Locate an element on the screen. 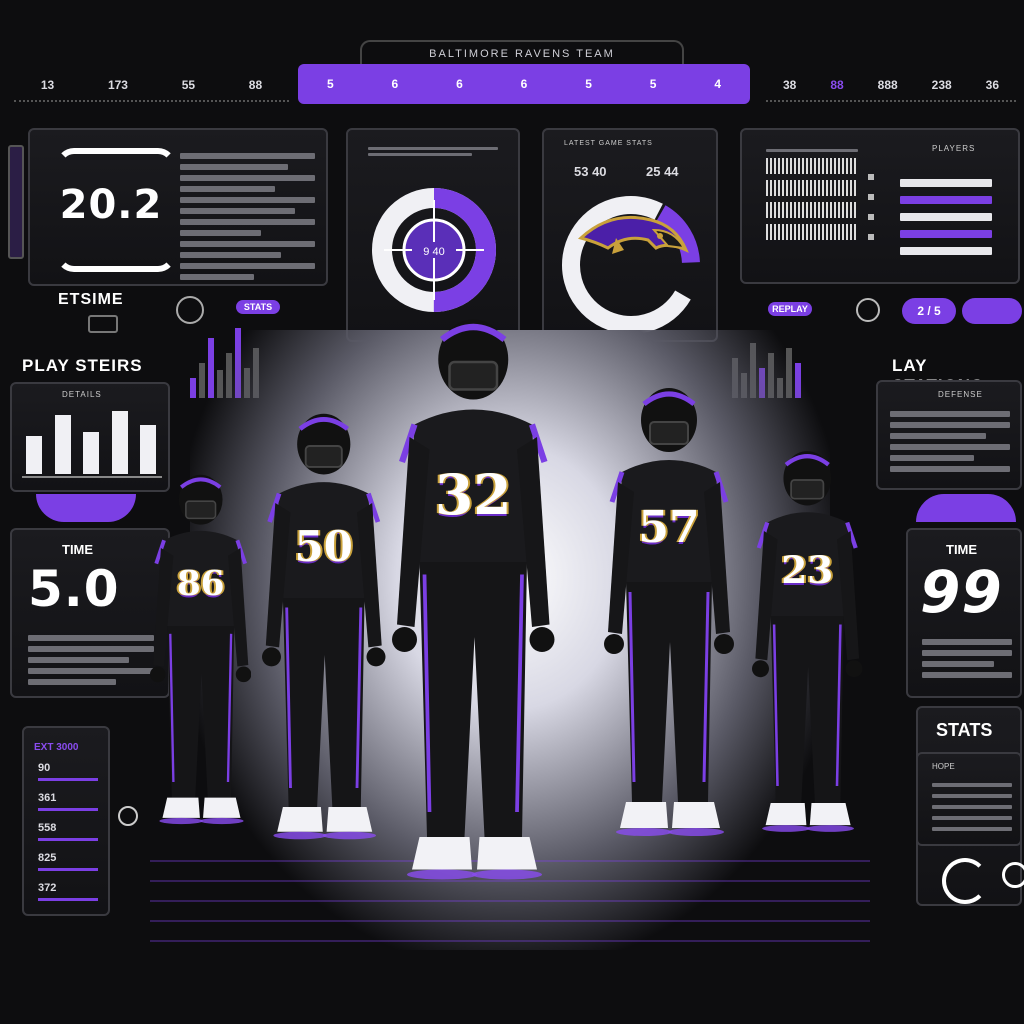 The image size is (1024, 1024). right-stats-title: STATS is located at coordinates (964, 730).